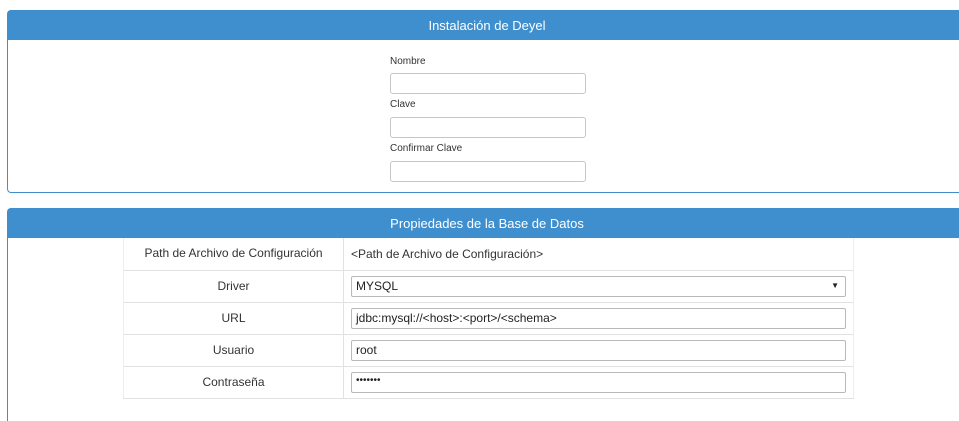  What do you see at coordinates (233, 254) in the screenshot?
I see `path-label: Path de Archivo de Configuración` at bounding box center [233, 254].